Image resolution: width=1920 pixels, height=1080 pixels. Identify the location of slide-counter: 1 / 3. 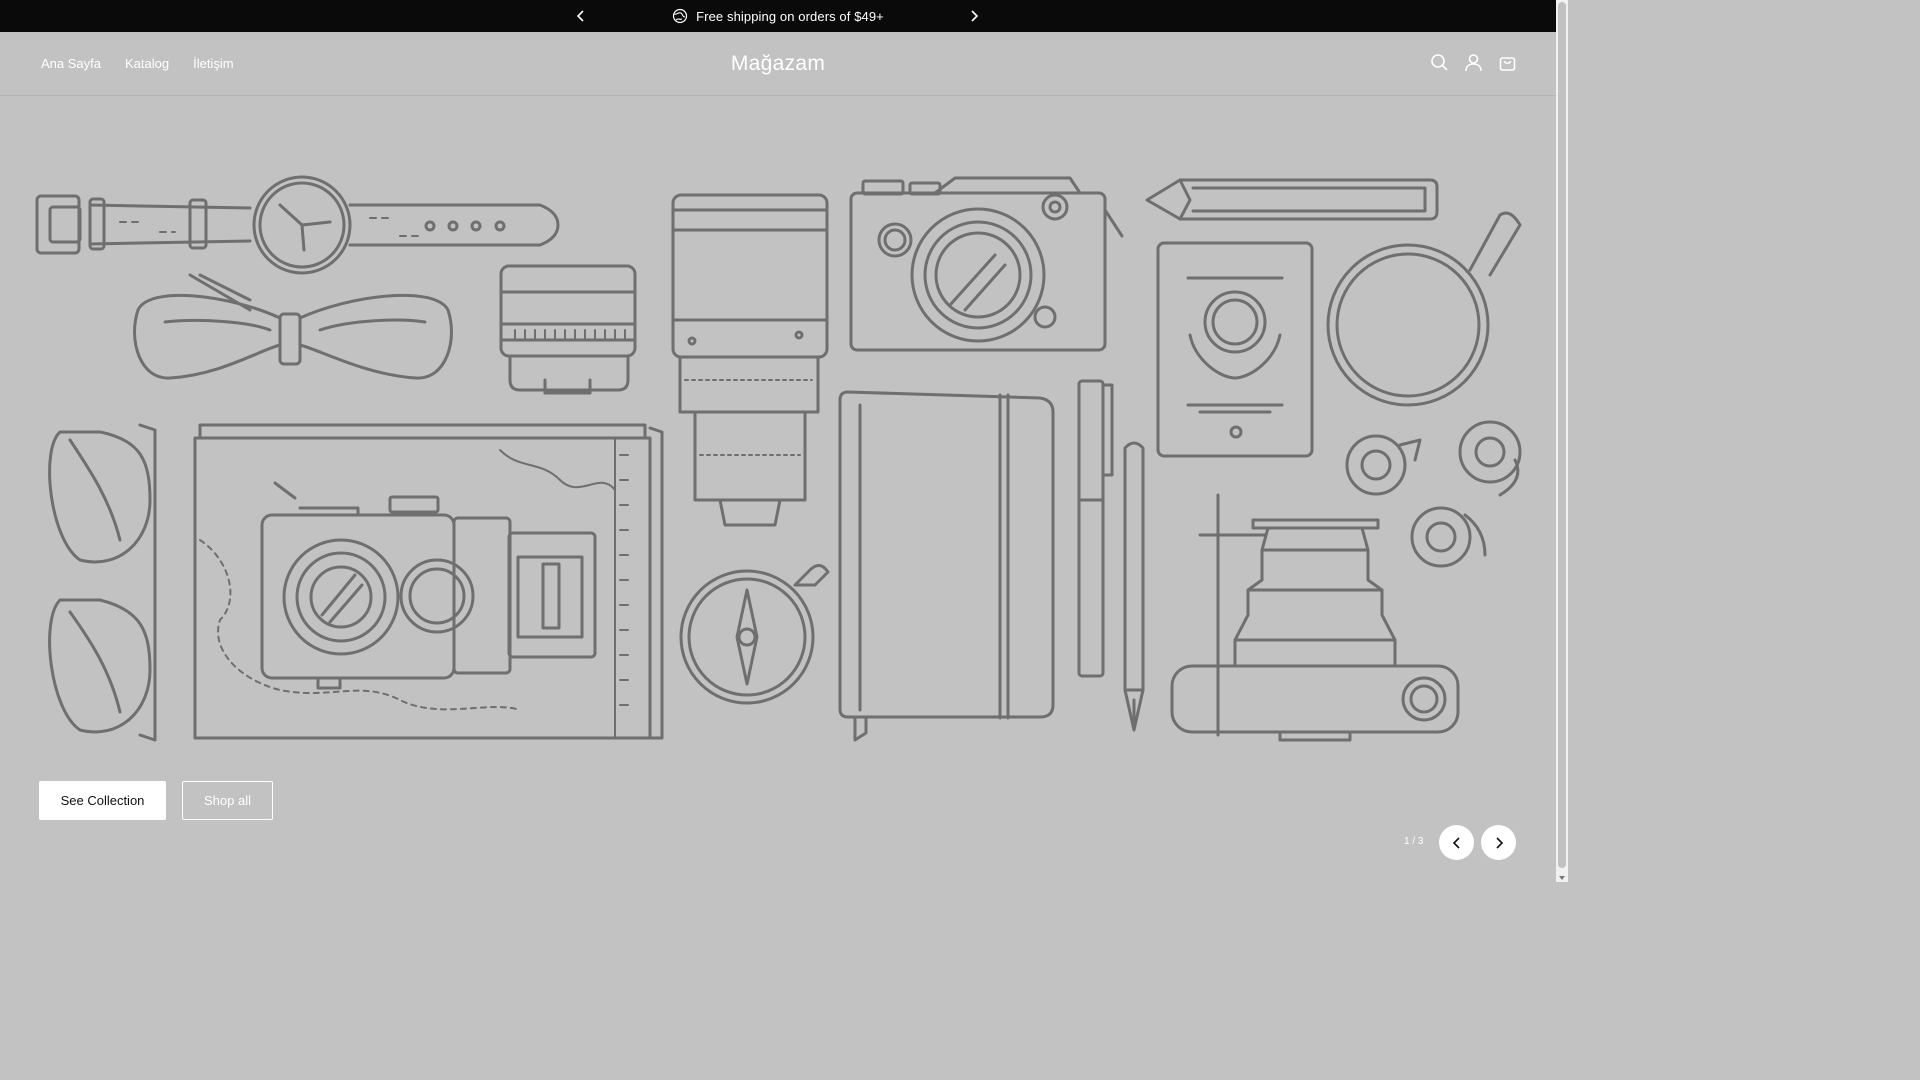
(1414, 841).